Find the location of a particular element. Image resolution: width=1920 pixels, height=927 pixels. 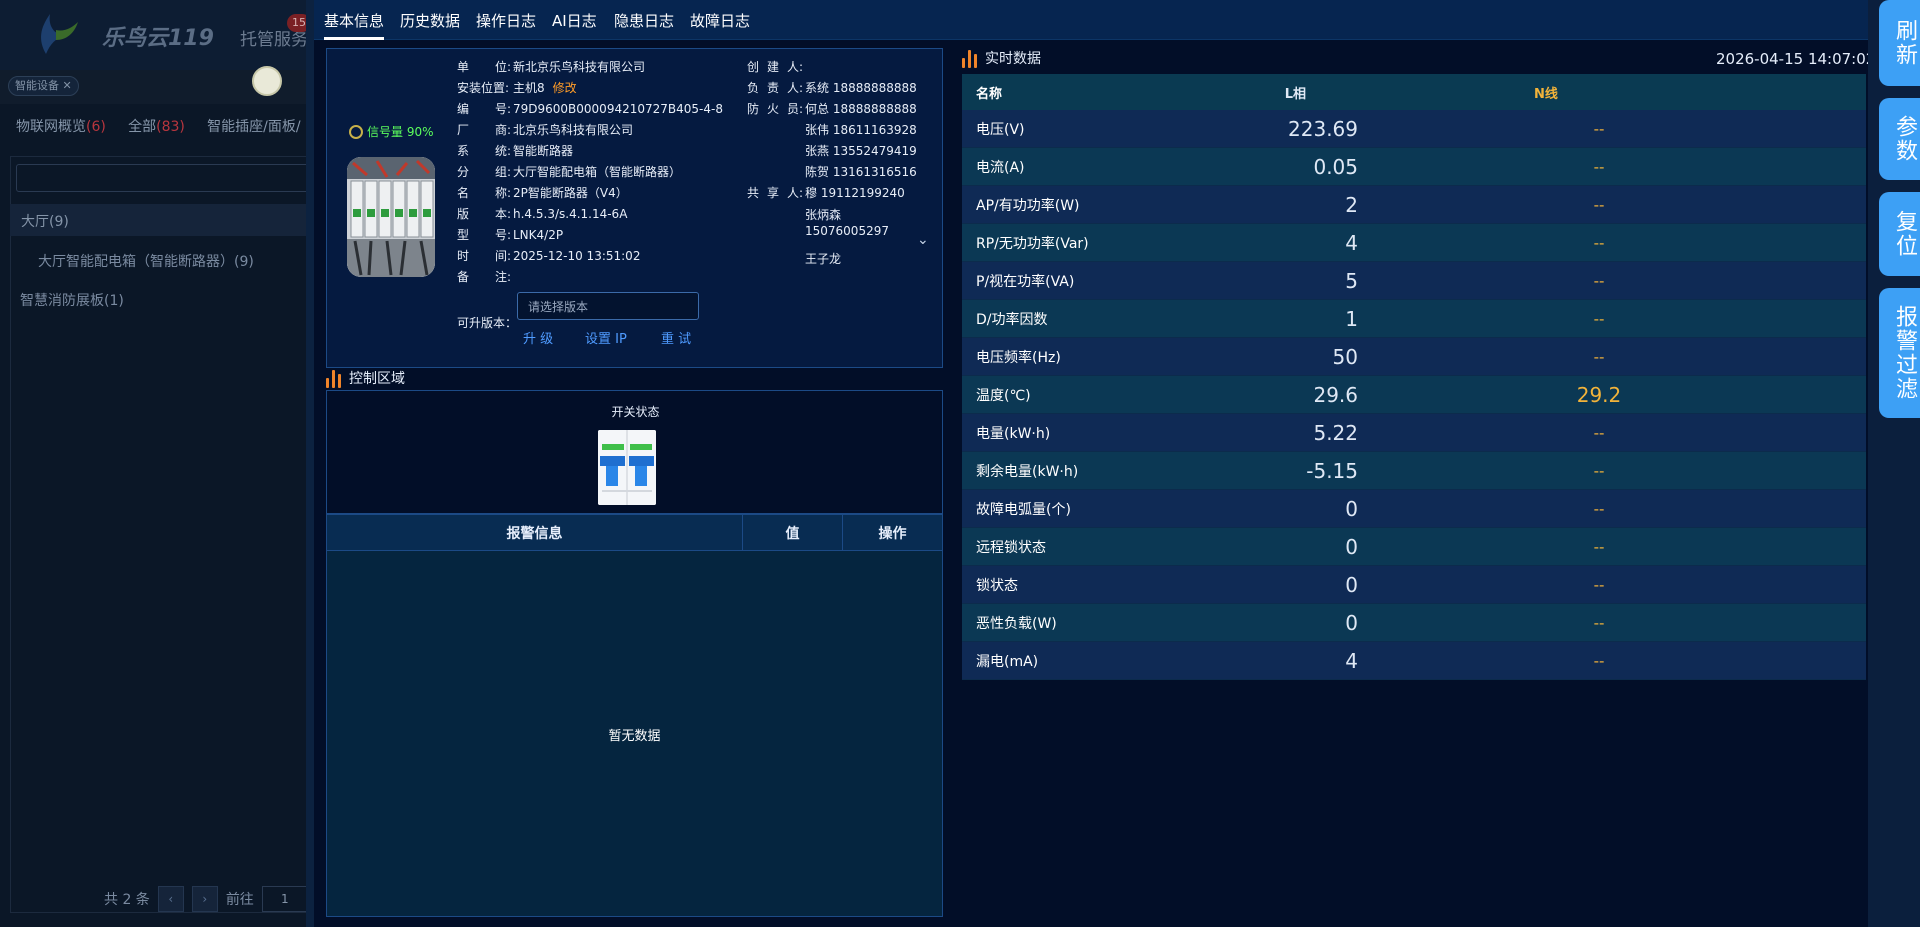

avatar is located at coordinates (267, 81).